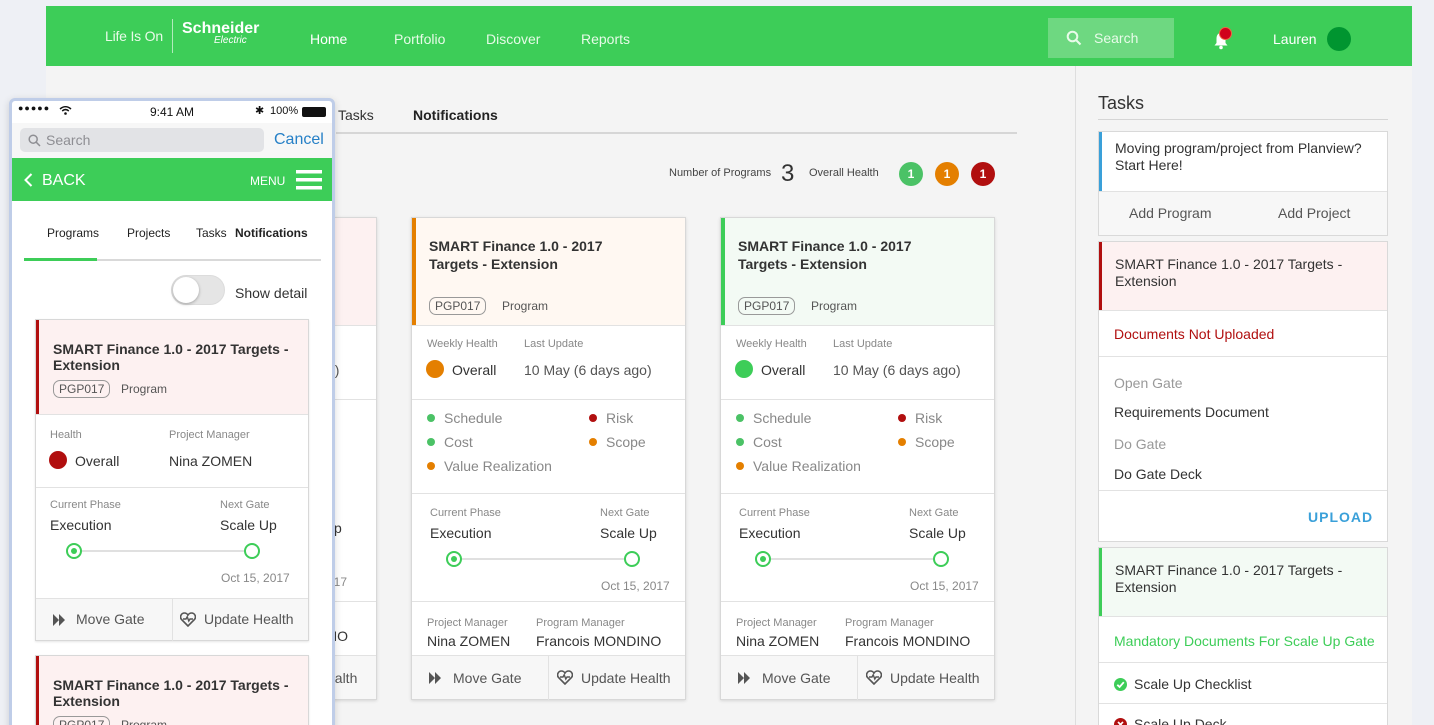 This screenshot has width=1434, height=725. What do you see at coordinates (97, 461) in the screenshot?
I see `overall-label: Overall` at bounding box center [97, 461].